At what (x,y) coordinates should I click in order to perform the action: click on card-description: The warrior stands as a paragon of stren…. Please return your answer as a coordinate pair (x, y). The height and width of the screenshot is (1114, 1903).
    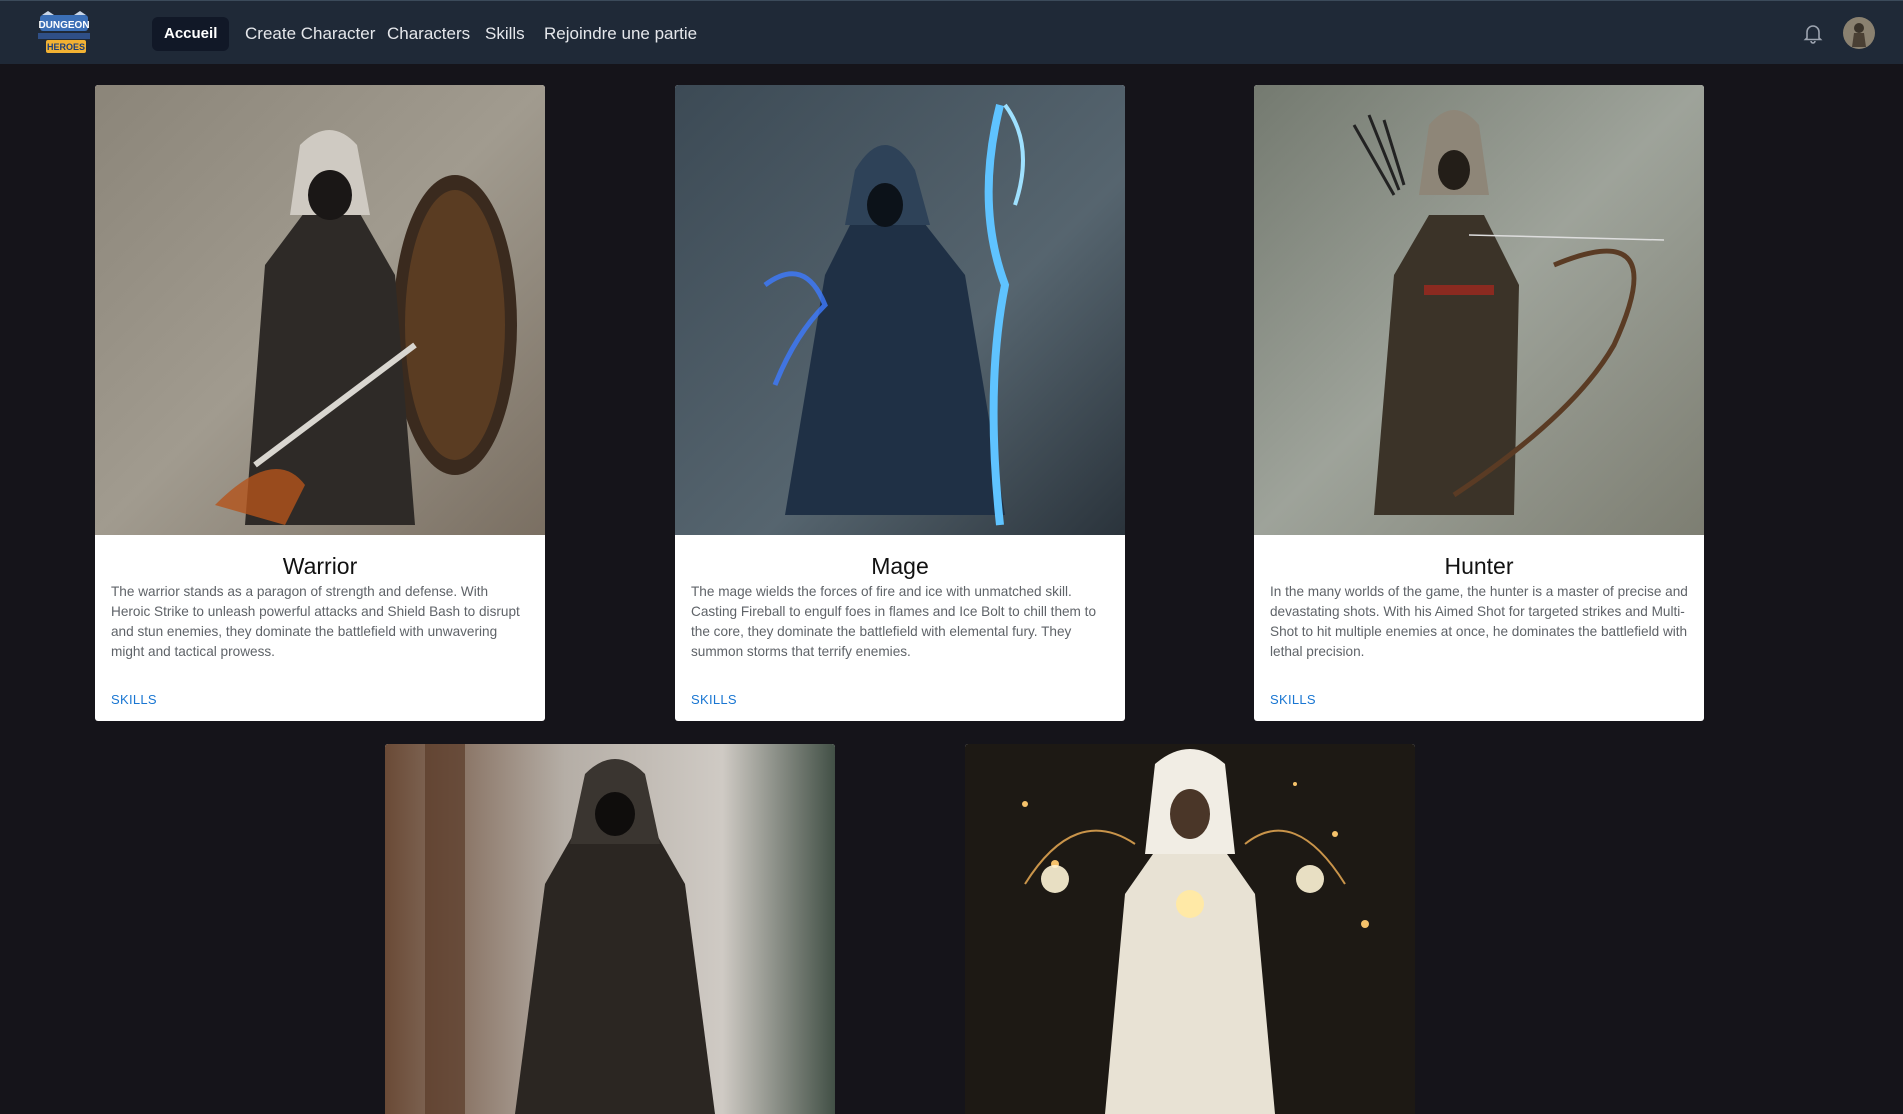
    Looking at the image, I should click on (315, 621).